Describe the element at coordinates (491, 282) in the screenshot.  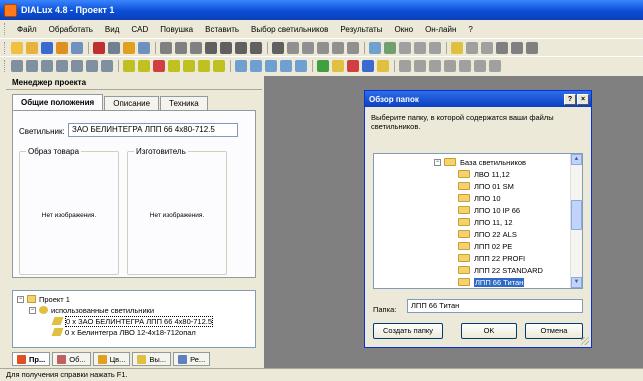
I see `folder-item-selected: ЛПП 66 Титан` at that location.